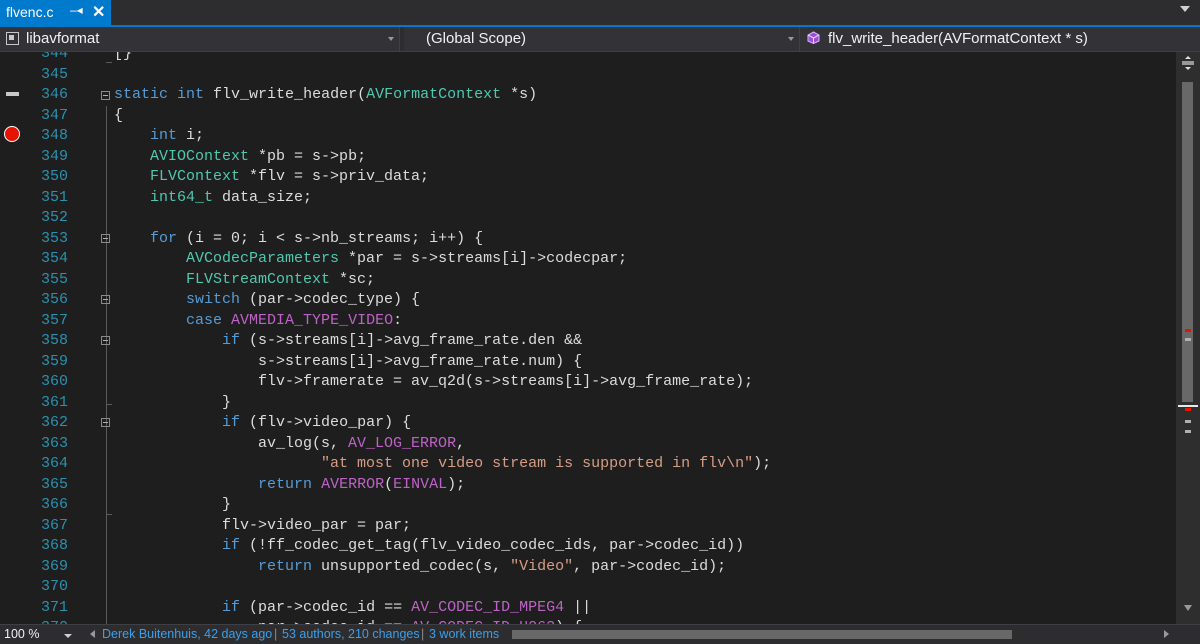 The image size is (1200, 644). What do you see at coordinates (30, 12) in the screenshot?
I see `tab-title: flvenc.c` at bounding box center [30, 12].